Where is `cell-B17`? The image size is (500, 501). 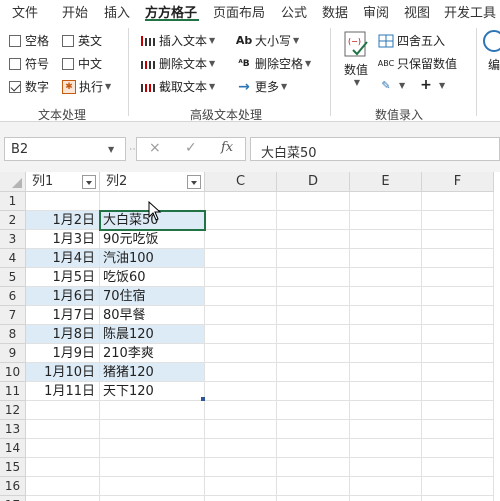
cell-B17 is located at coordinates (152, 498).